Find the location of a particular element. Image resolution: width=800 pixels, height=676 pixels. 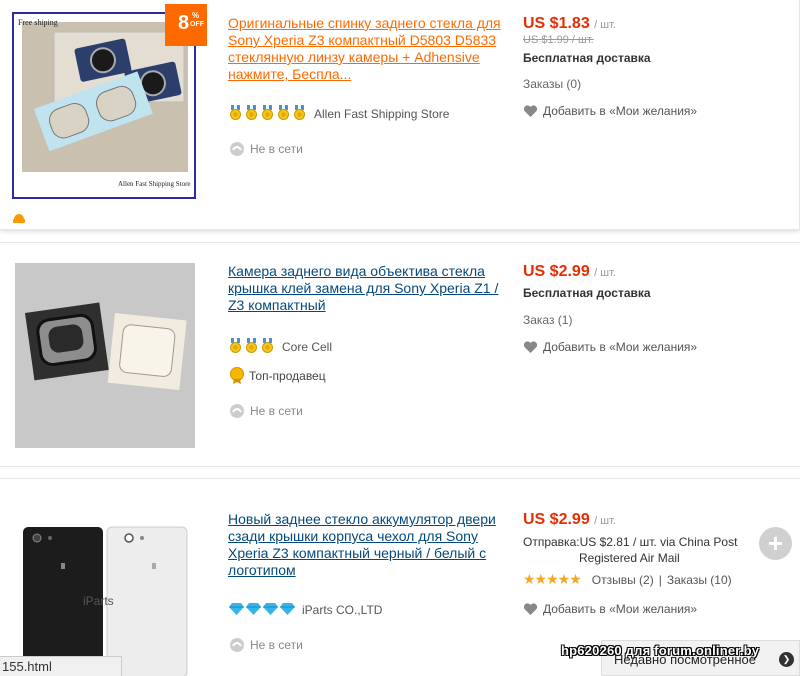

old-price: US $1.99 / шт. is located at coordinates (558, 40).